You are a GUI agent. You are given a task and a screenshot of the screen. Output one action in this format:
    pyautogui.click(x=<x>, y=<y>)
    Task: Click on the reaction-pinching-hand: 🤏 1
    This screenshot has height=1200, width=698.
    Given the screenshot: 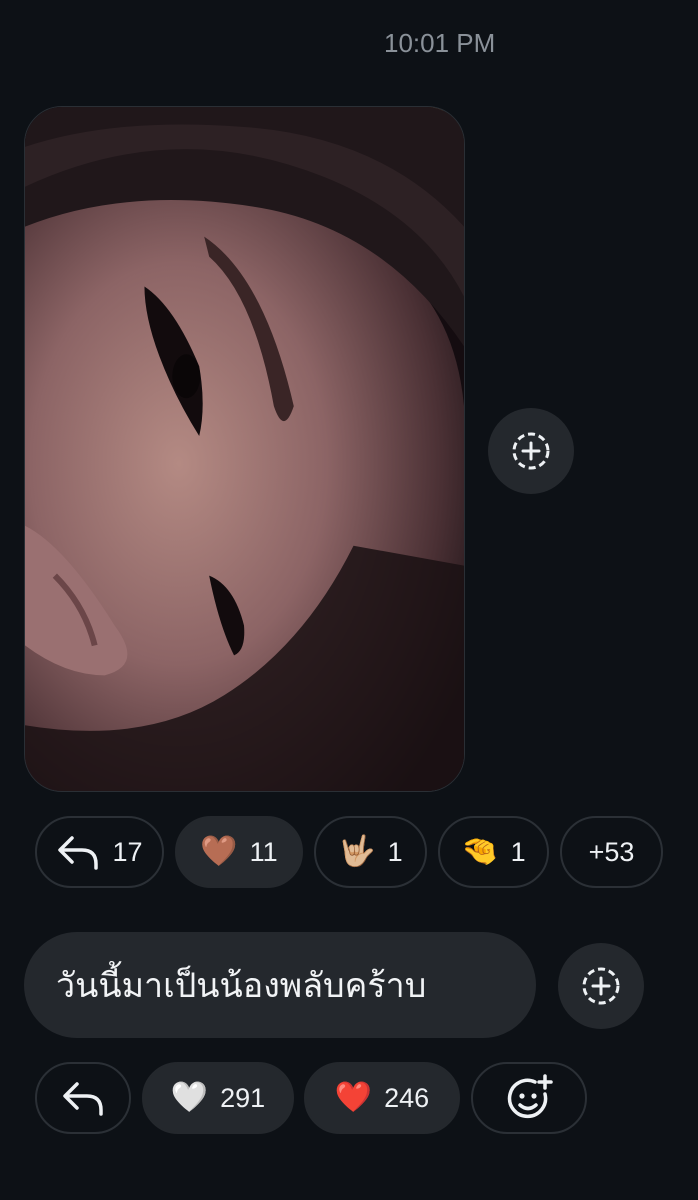 What is the action you would take?
    pyautogui.click(x=493, y=852)
    